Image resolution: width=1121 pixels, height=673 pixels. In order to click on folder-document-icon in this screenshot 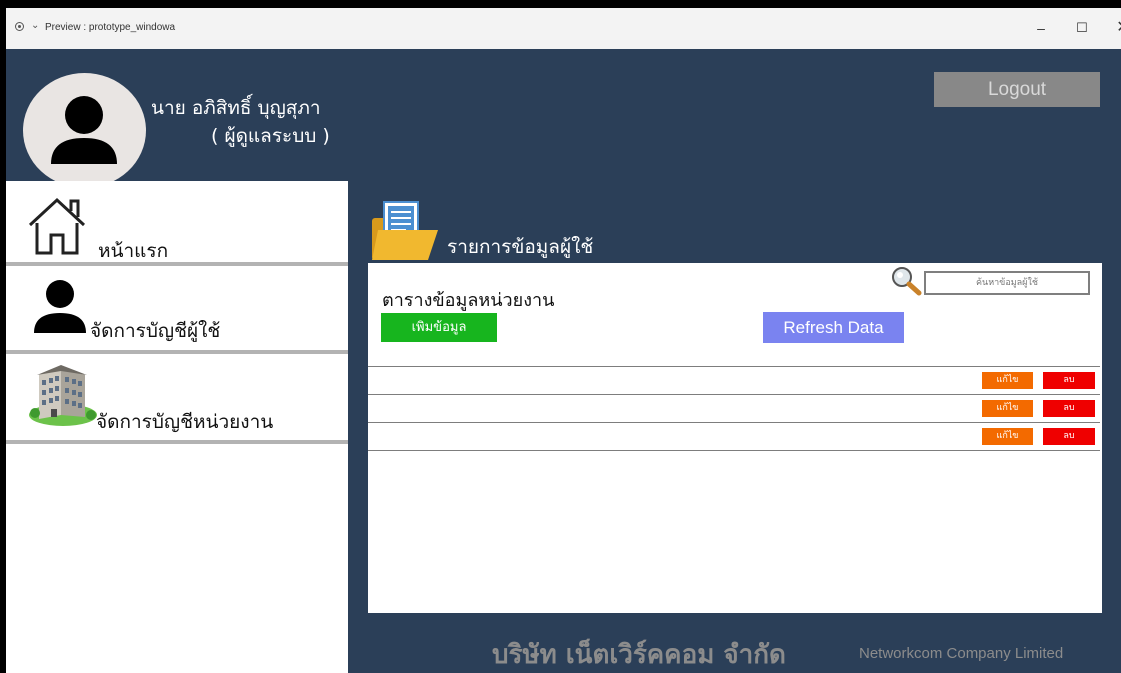, I will do `click(405, 230)`.